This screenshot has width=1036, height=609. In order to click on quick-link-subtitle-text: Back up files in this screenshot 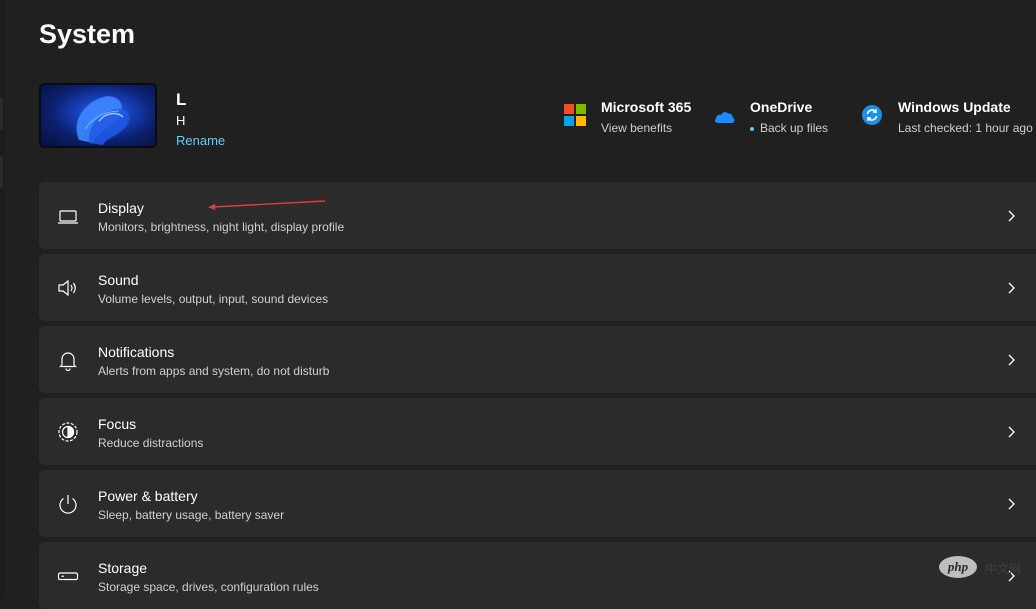, I will do `click(794, 128)`.